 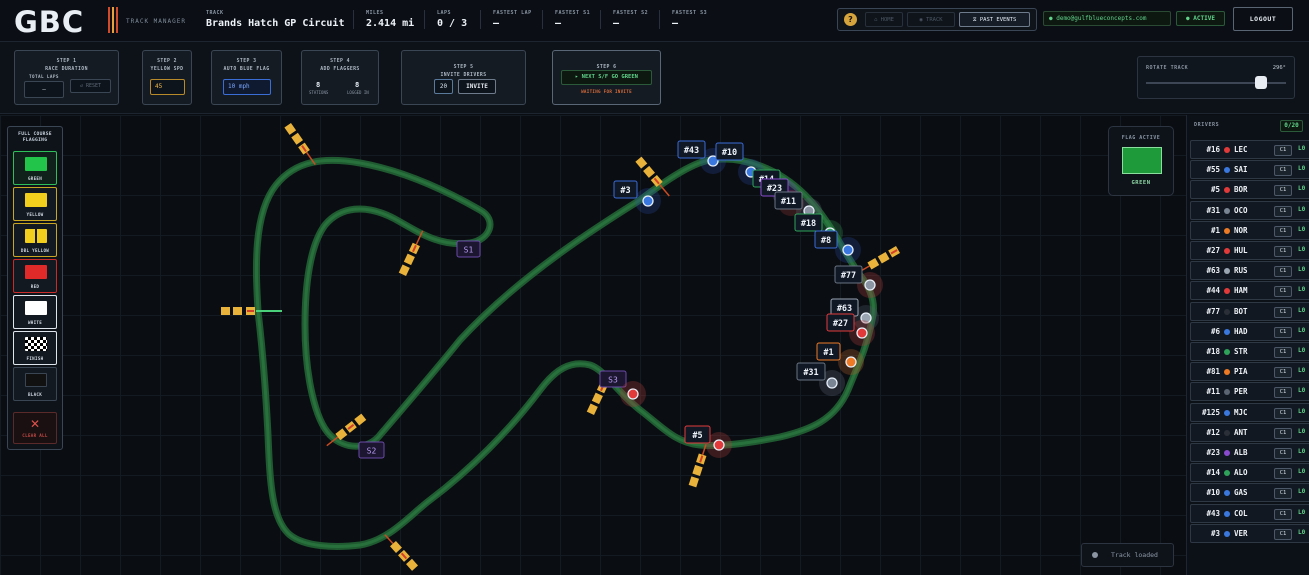 I want to click on driver-row: #12 ANT C1 L0, so click(x=1249, y=432).